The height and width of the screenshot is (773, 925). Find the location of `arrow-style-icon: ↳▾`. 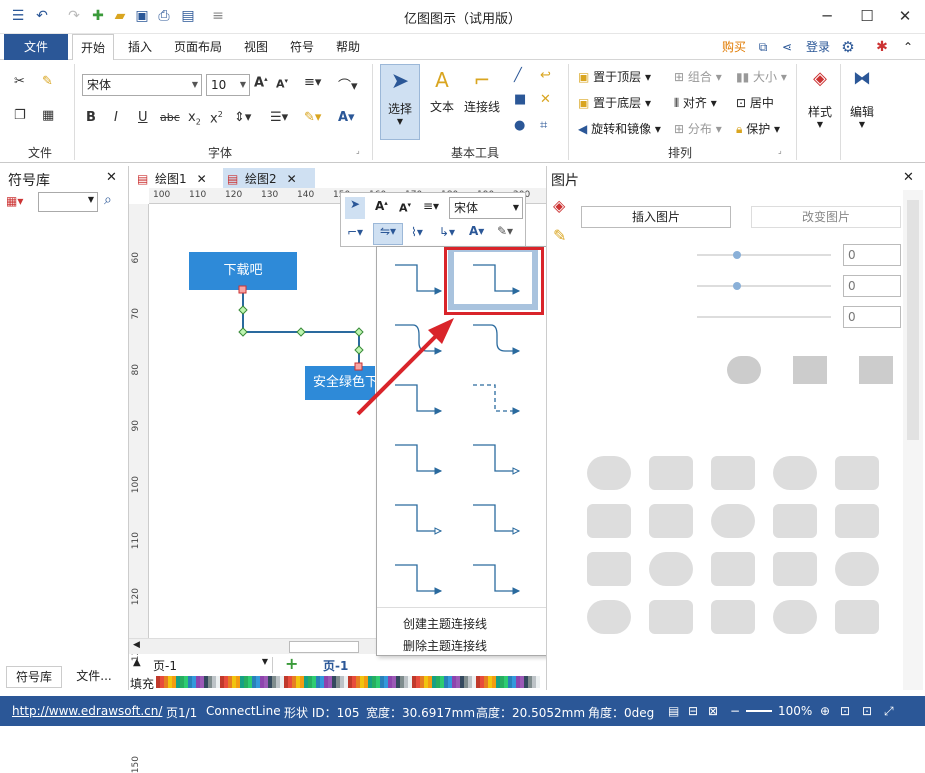

arrow-style-icon: ↳▾ is located at coordinates (447, 232).